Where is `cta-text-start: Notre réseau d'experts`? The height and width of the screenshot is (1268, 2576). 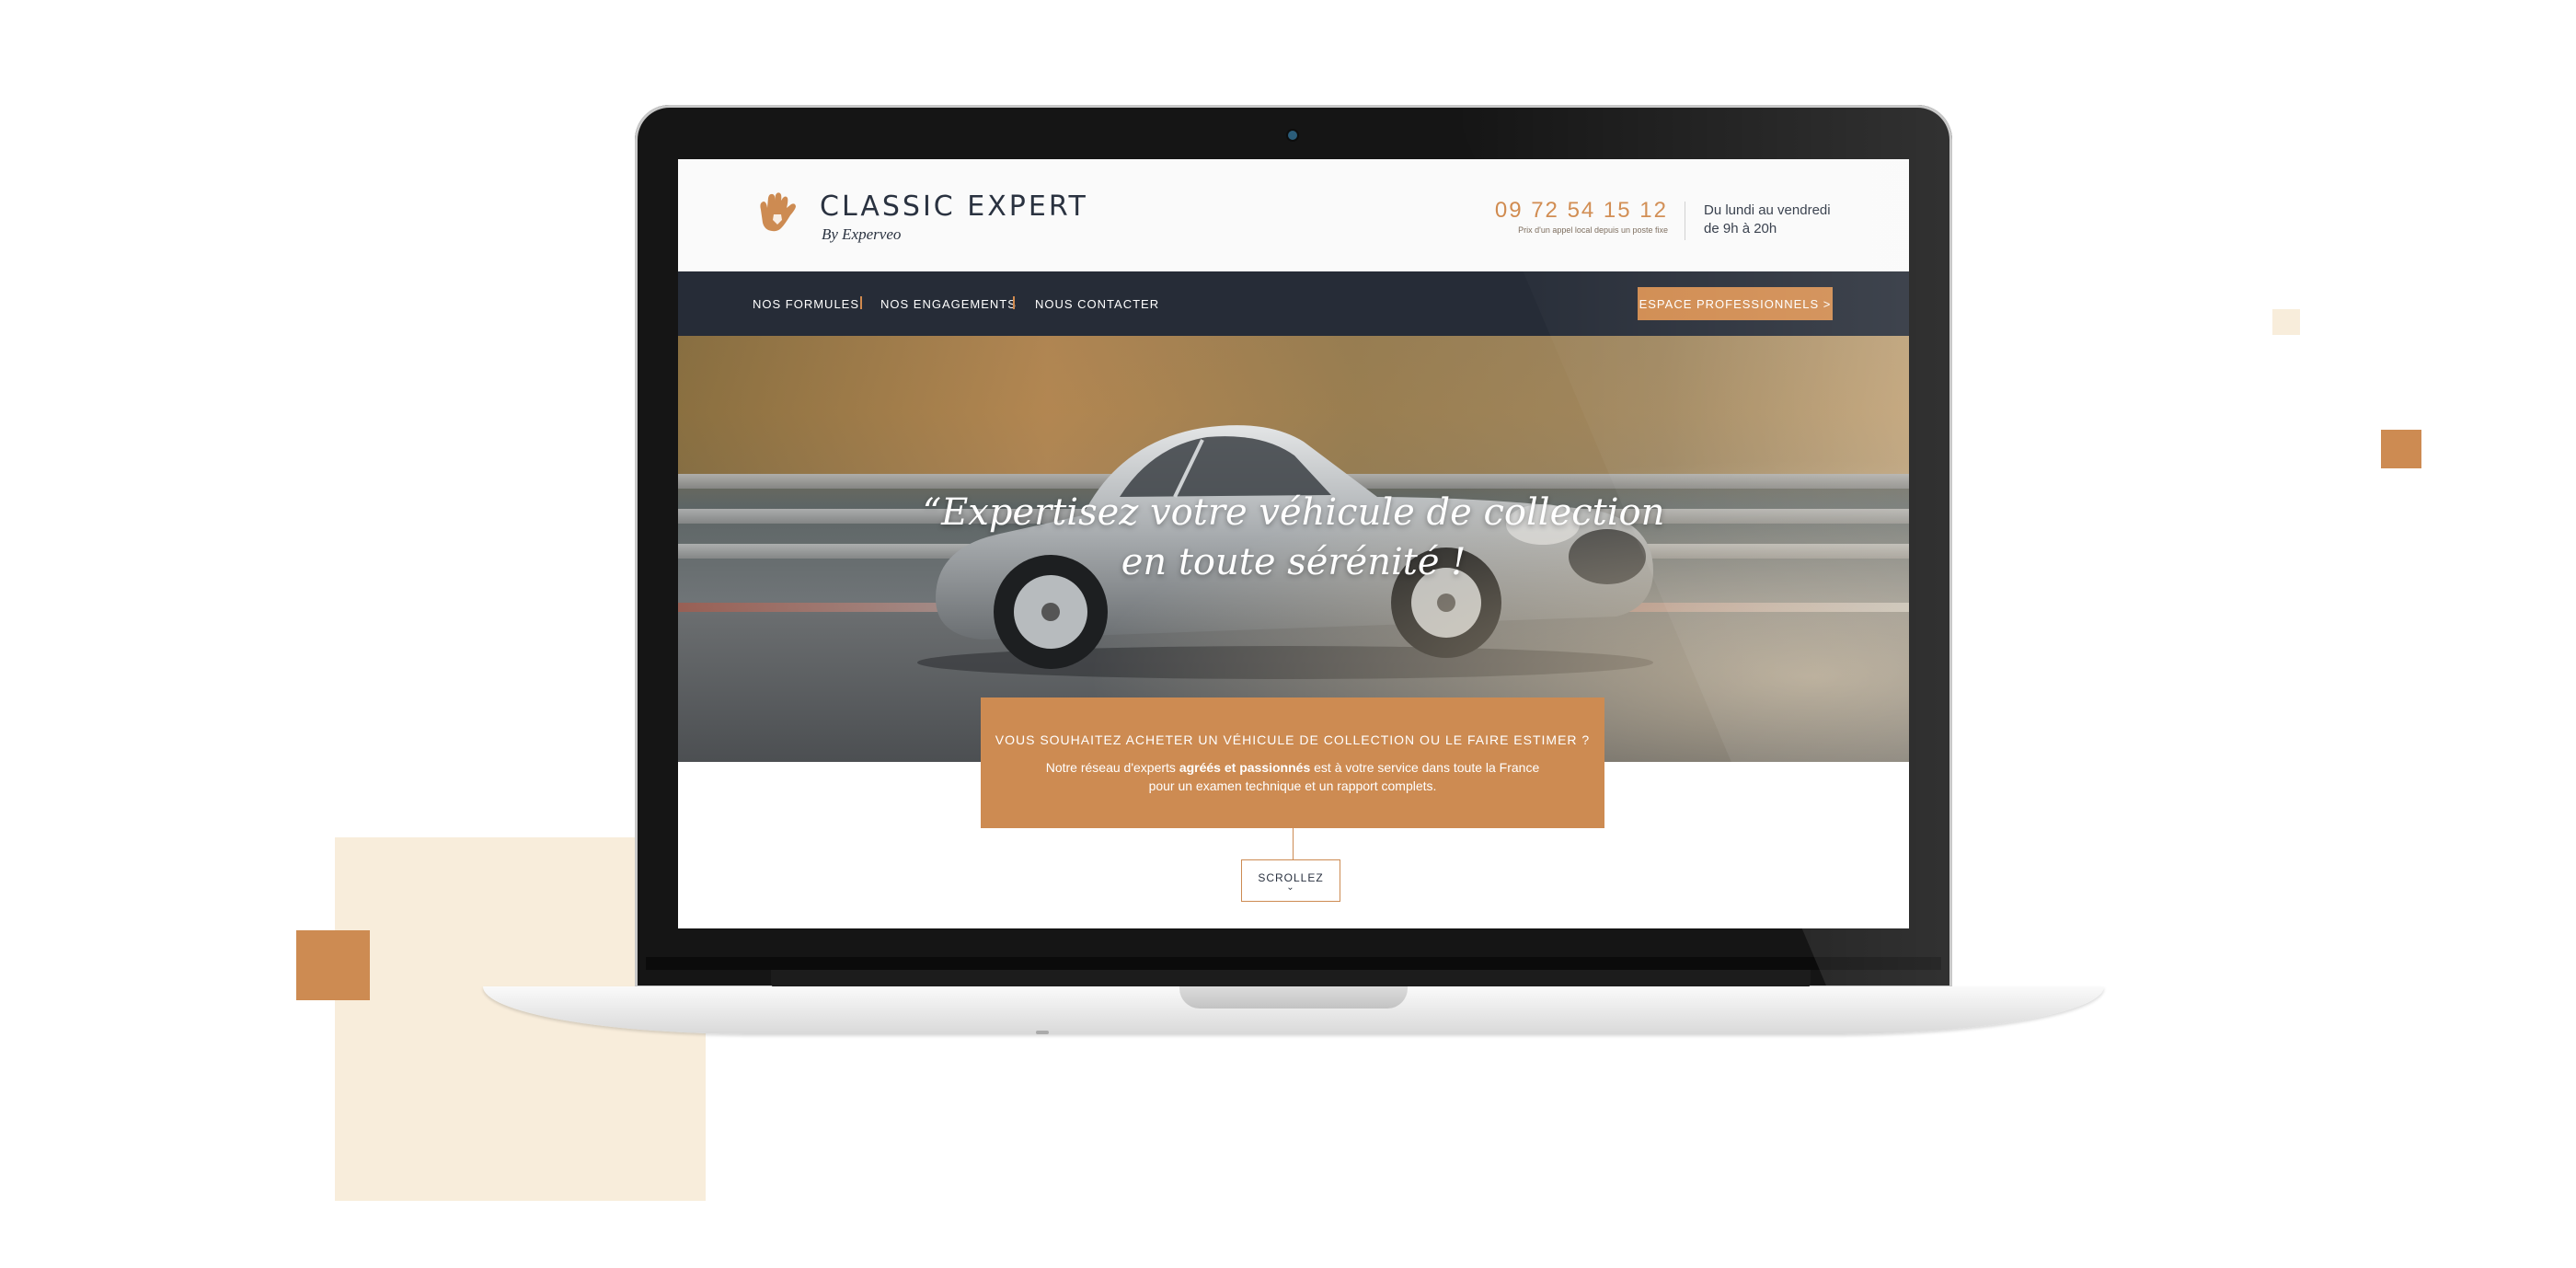
cta-text-start: Notre réseau d'experts is located at coordinates (1112, 767).